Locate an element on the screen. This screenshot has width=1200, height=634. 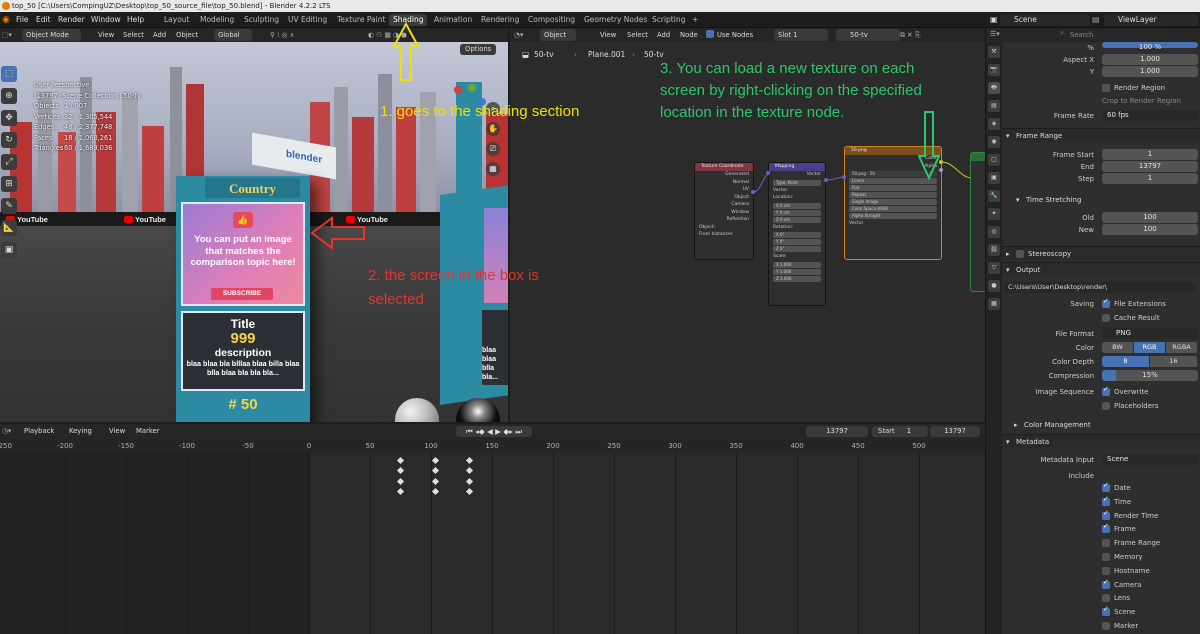
scale-x-field: X 1.000 is located at coordinates (797, 264).